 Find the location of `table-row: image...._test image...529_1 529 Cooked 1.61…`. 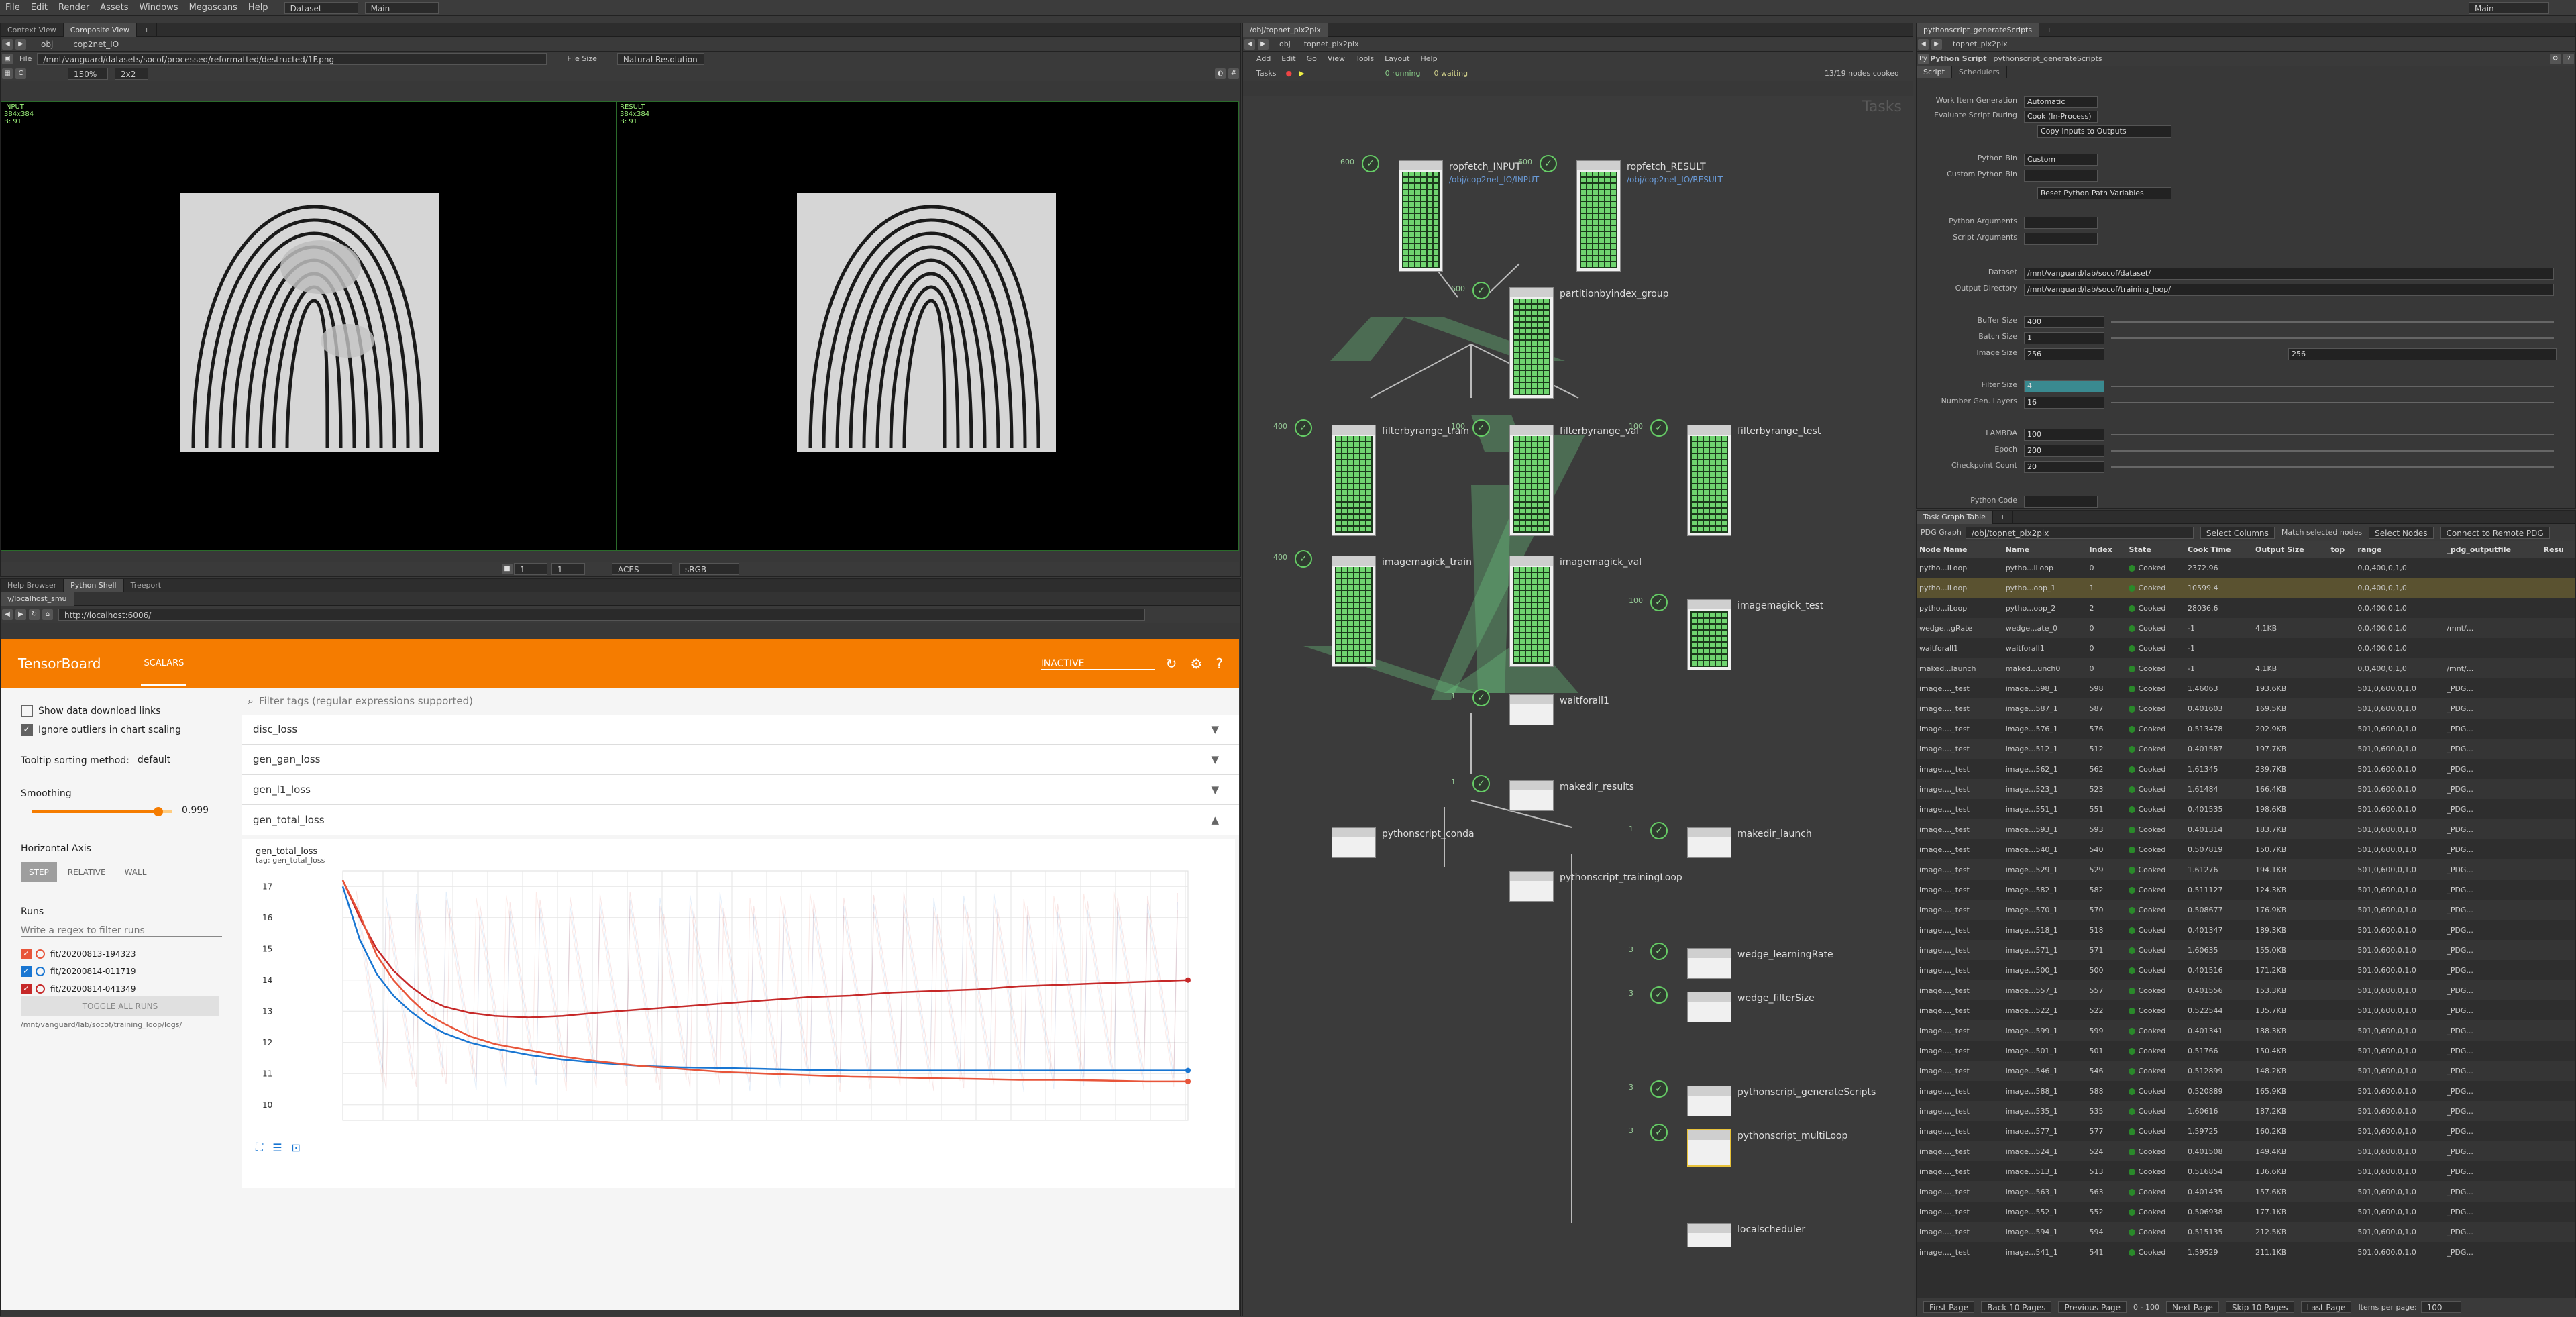

table-row: image...._test image...529_1 529 Cooked 1.61… is located at coordinates (2246, 870).